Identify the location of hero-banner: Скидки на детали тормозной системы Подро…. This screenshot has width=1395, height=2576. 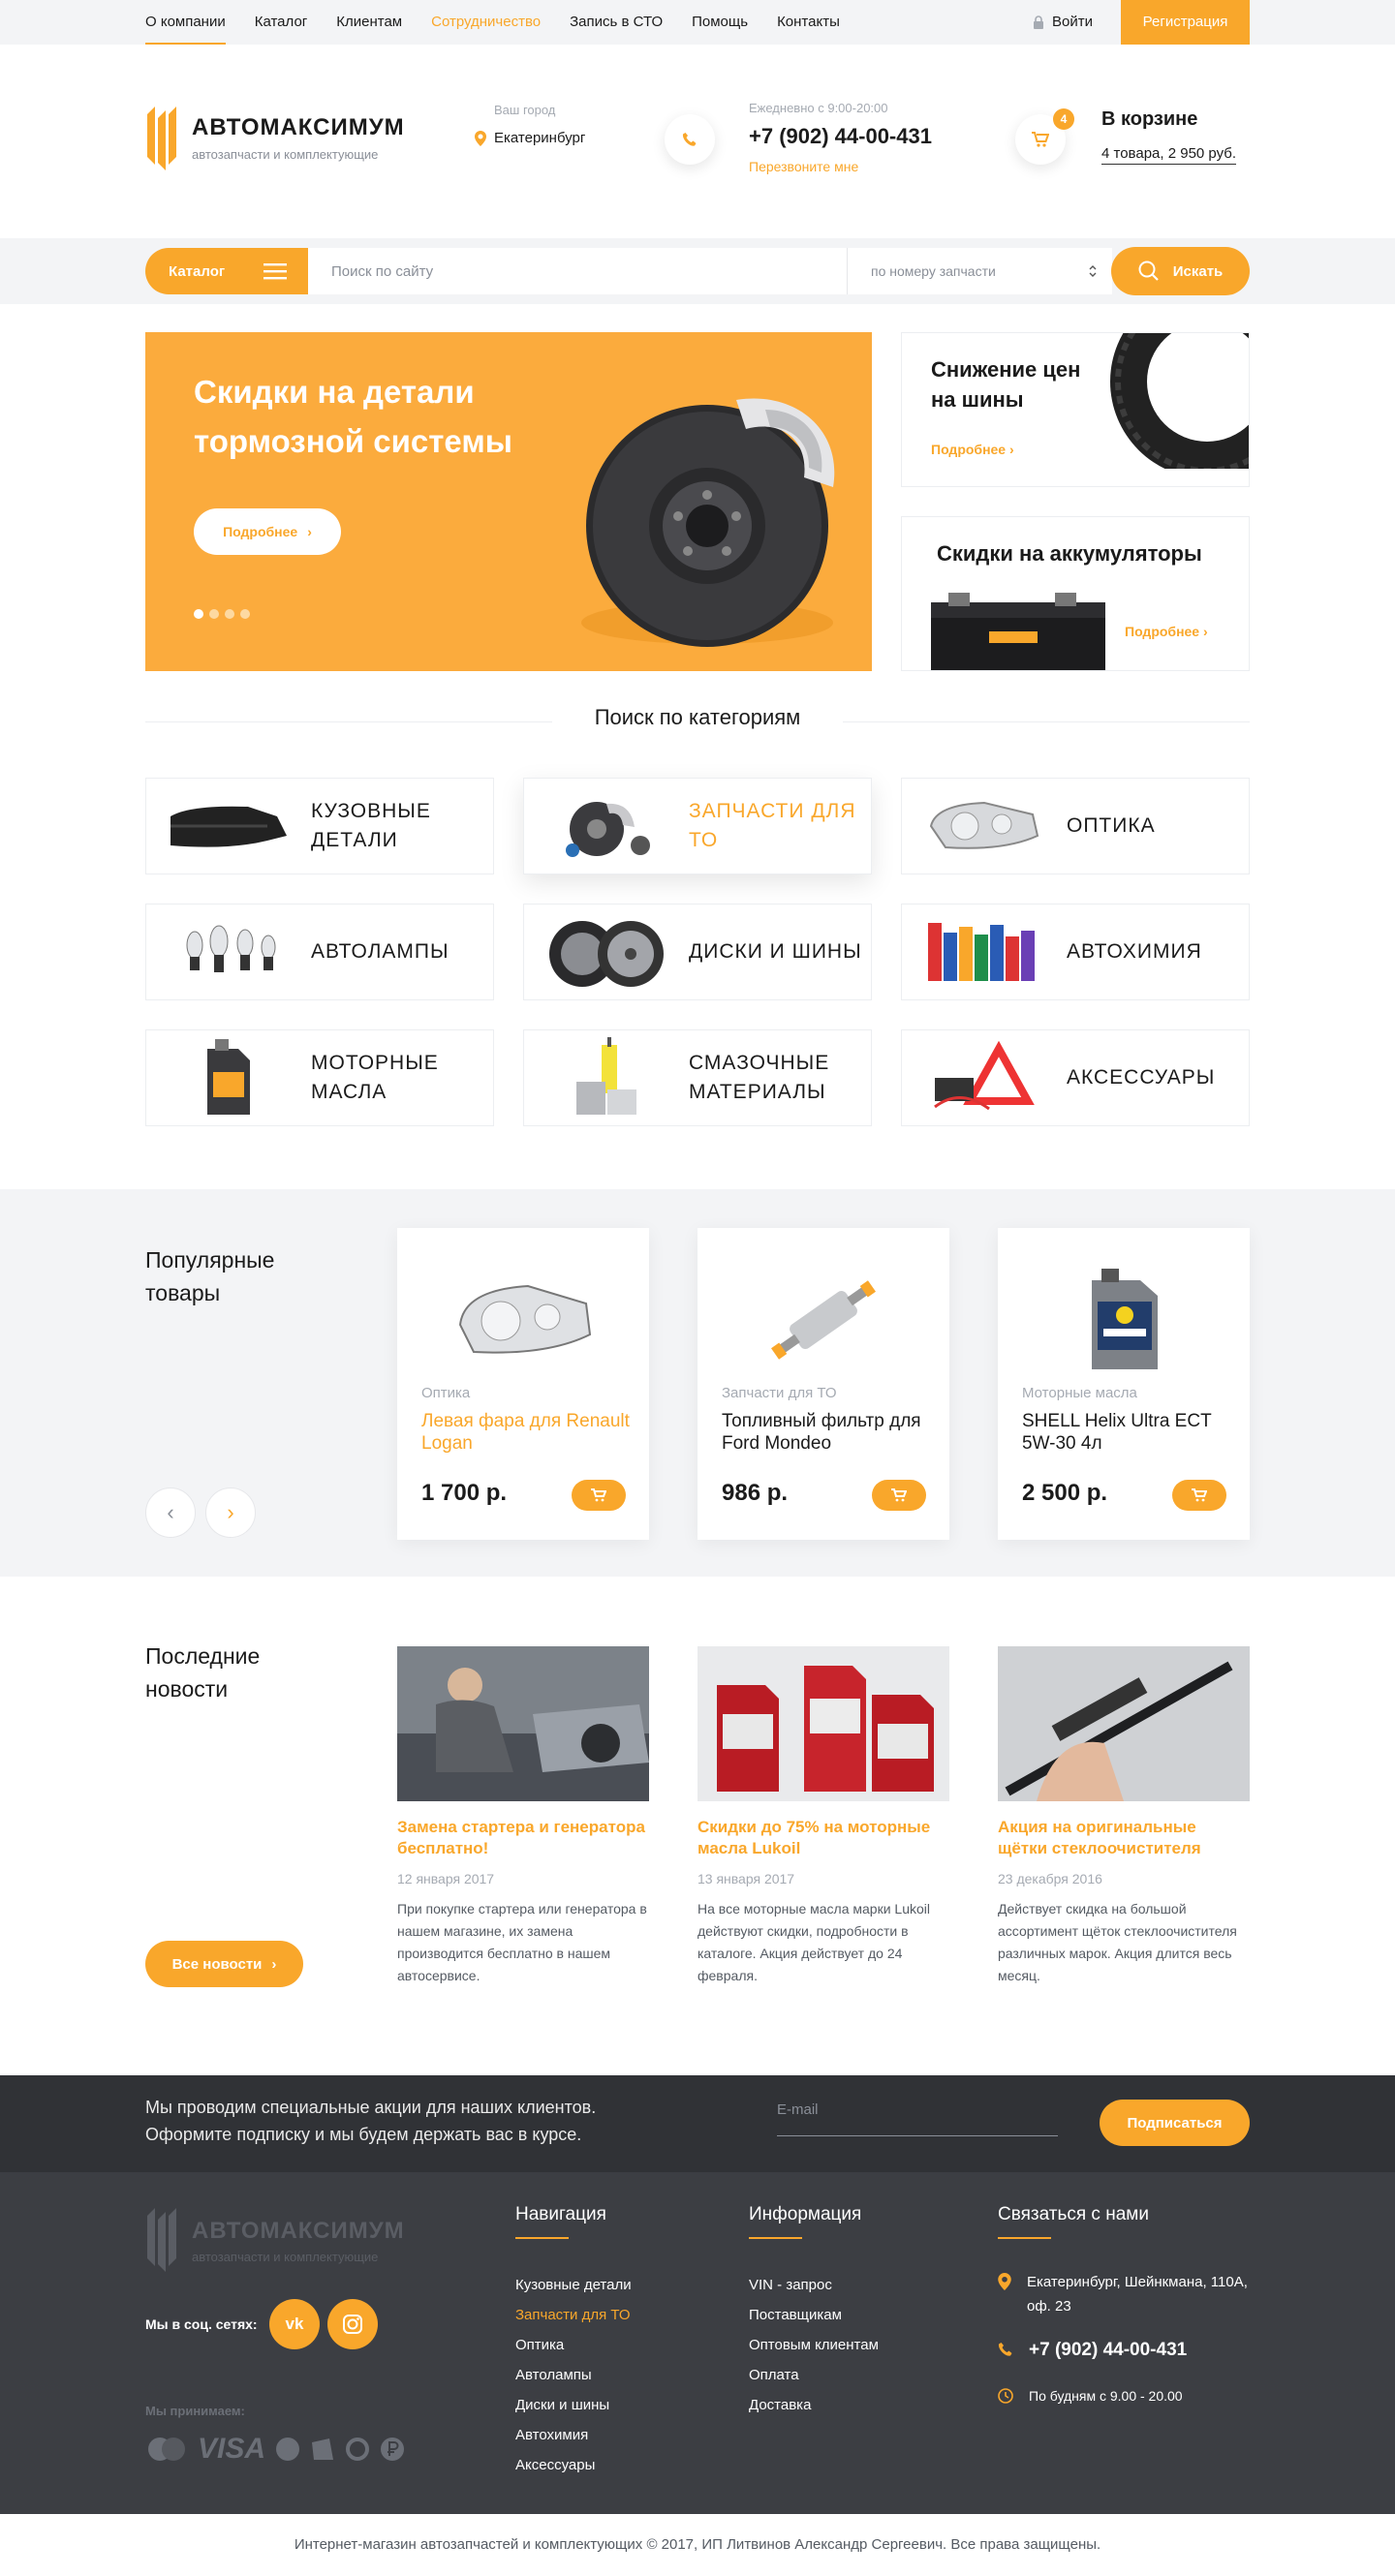
(508, 501).